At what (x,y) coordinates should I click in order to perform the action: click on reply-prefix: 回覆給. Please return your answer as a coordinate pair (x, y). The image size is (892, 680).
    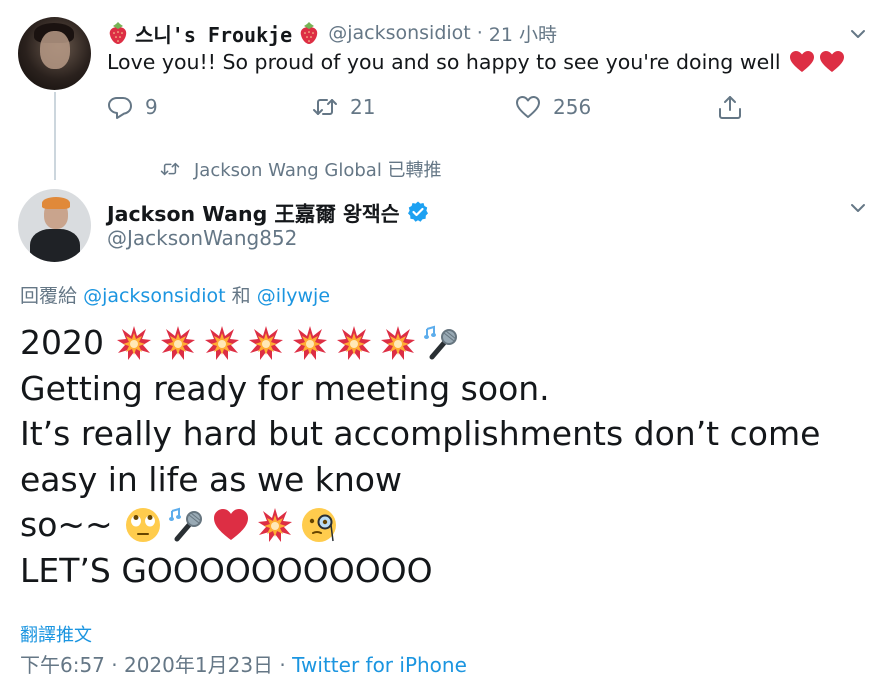
    Looking at the image, I should click on (49, 296).